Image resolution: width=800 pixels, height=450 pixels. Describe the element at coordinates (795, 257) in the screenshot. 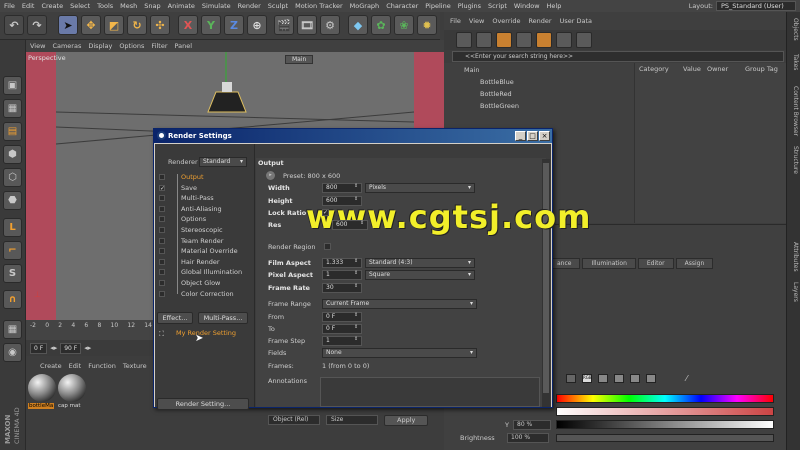

I see `side-tab: Attributes` at that location.